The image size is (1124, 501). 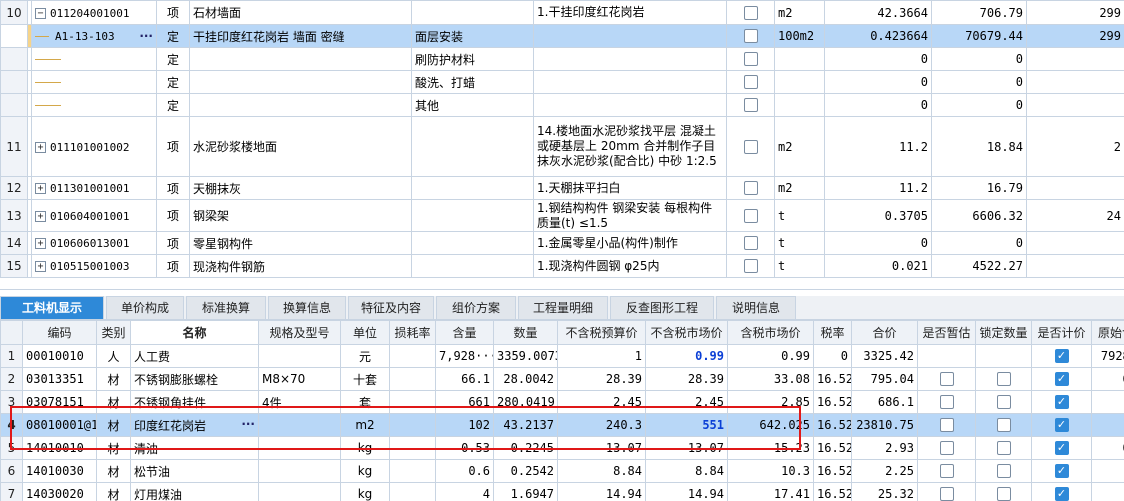 What do you see at coordinates (525, 471) in the screenshot?
I see `quantity-cell: 0.2542` at bounding box center [525, 471].